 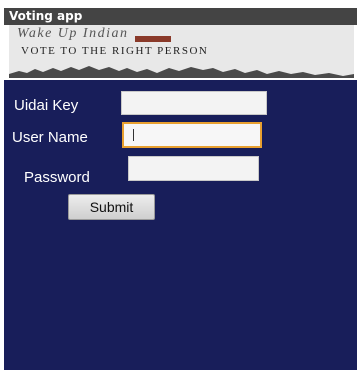 I want to click on app-title-bar: Voting app, so click(x=180, y=16).